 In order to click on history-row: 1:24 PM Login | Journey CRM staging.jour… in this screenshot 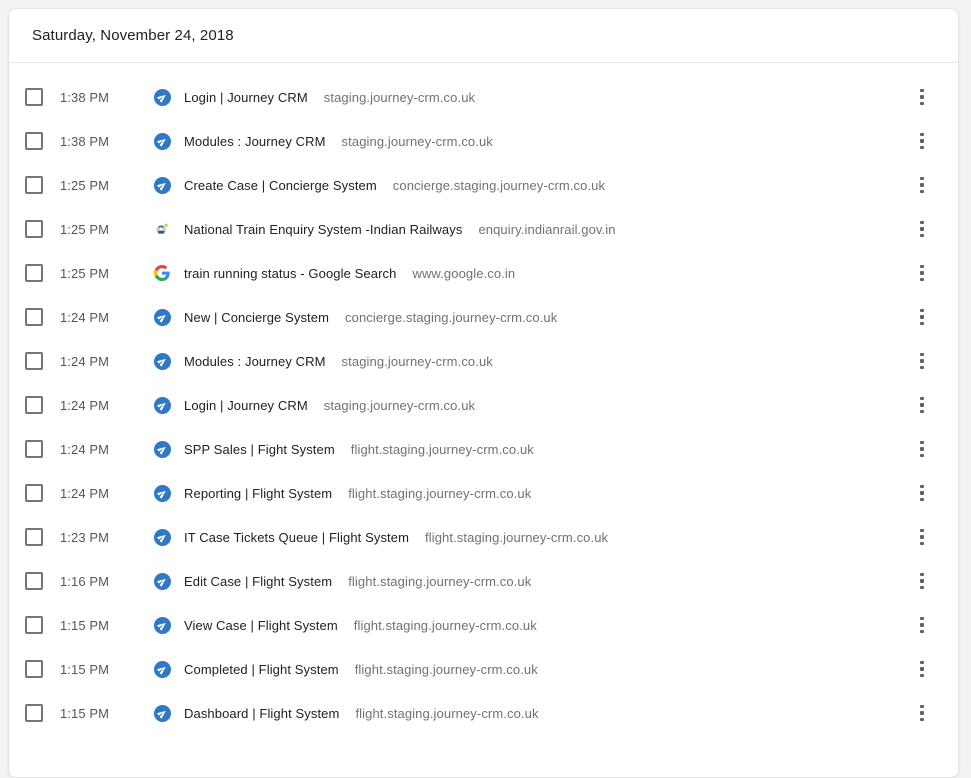, I will do `click(483, 405)`.